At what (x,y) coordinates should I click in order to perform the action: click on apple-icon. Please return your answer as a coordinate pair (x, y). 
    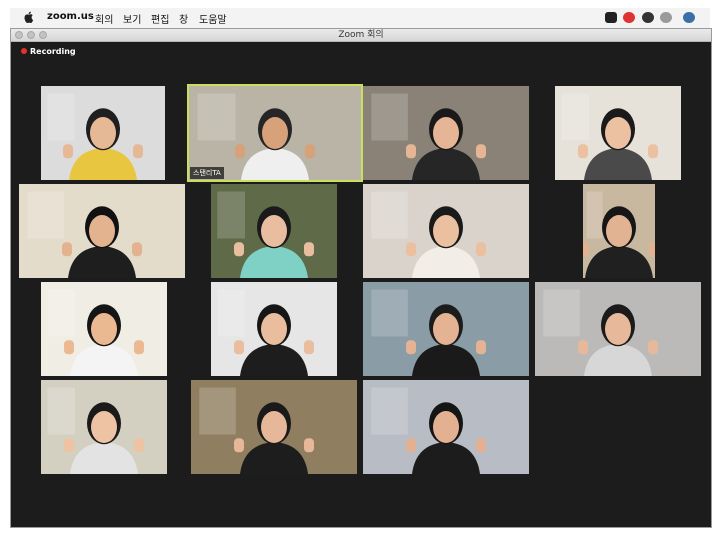
    Looking at the image, I should click on (29, 17).